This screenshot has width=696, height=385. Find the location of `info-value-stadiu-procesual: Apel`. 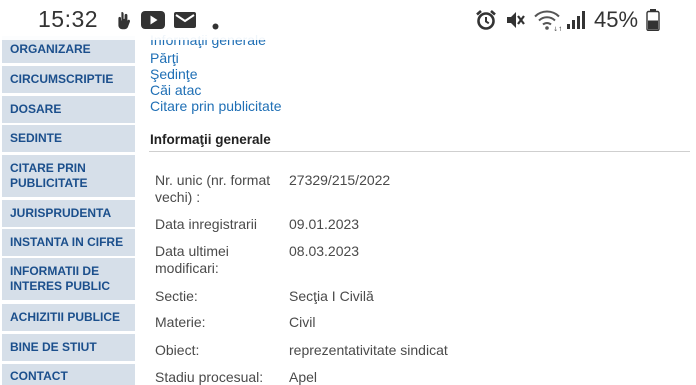

info-value-stadiu-procesual: Apel is located at coordinates (303, 377).